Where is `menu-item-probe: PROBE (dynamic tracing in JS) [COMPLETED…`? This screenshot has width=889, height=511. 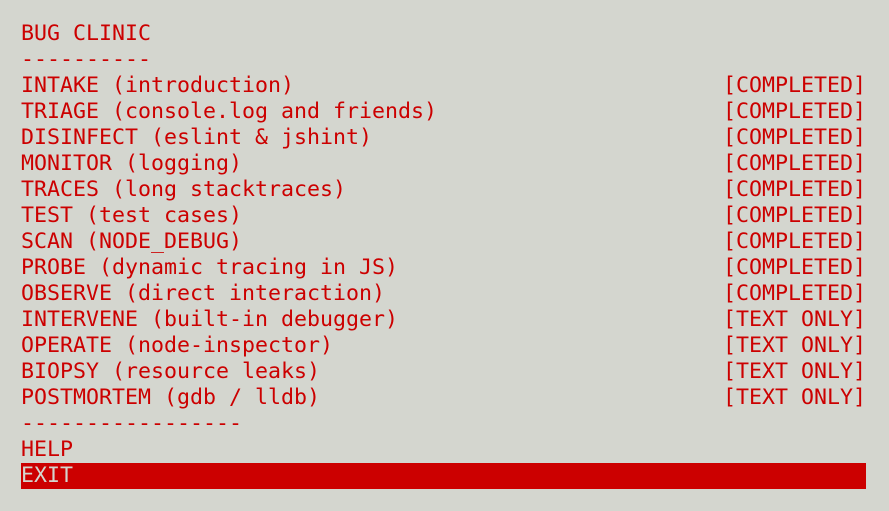 menu-item-probe: PROBE (dynamic tracing in JS) [COMPLETED… is located at coordinates (443, 268).